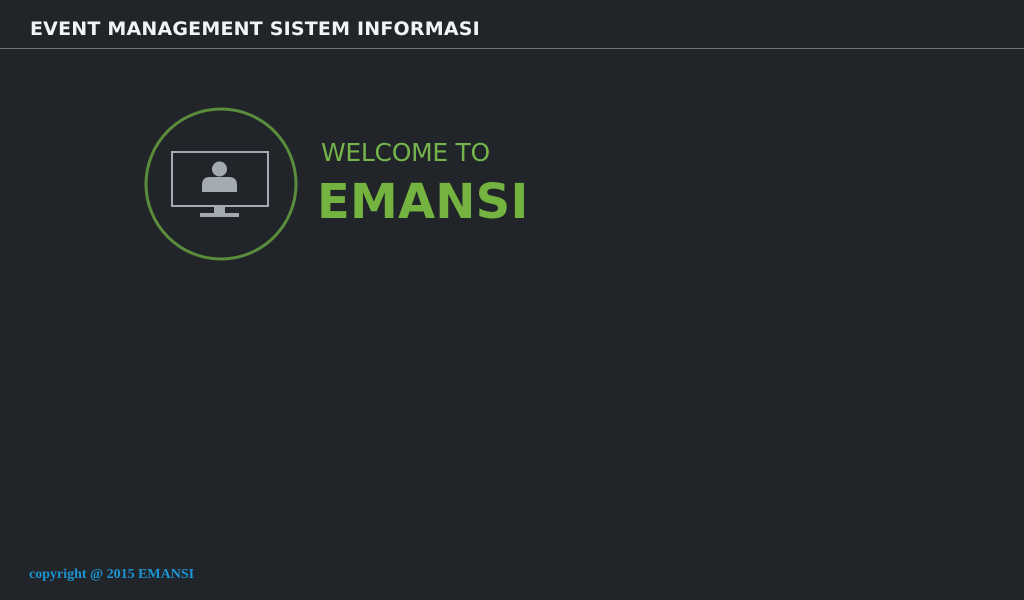 This screenshot has height=600, width=1024. What do you see at coordinates (255, 29) in the screenshot?
I see `app-title: EVENT MANAGEMENT SISTEM INFORMASI` at bounding box center [255, 29].